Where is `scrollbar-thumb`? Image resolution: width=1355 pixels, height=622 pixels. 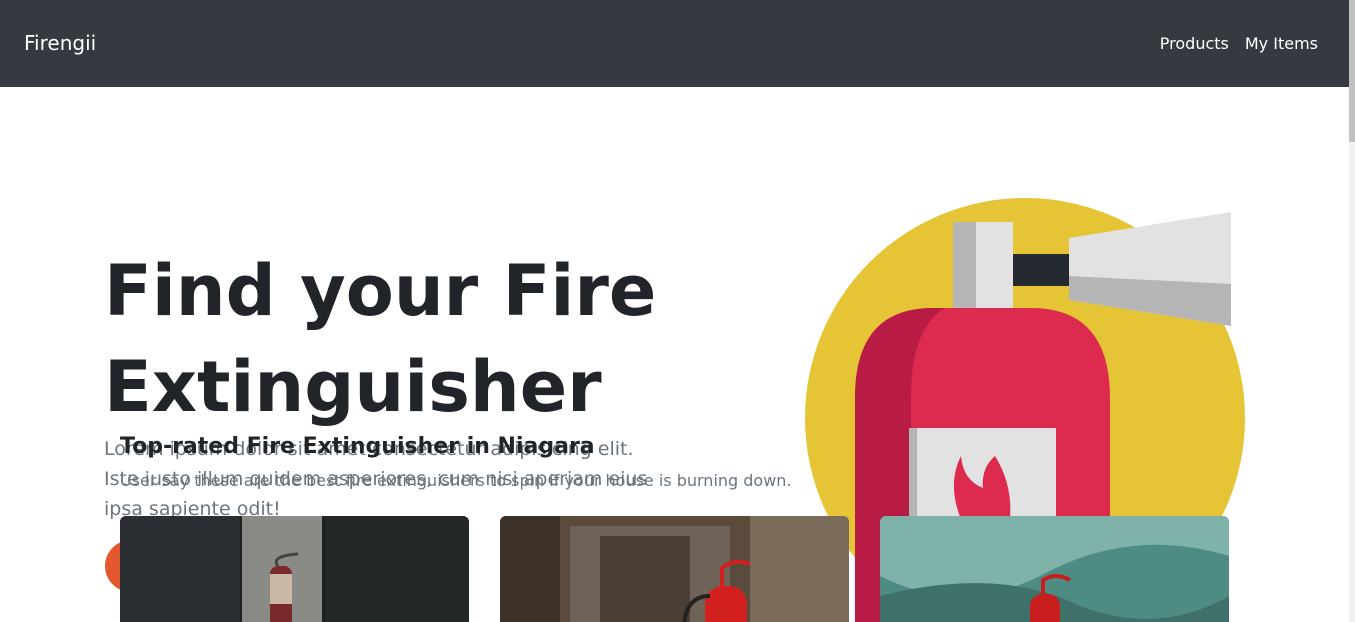 scrollbar-thumb is located at coordinates (1352, 71).